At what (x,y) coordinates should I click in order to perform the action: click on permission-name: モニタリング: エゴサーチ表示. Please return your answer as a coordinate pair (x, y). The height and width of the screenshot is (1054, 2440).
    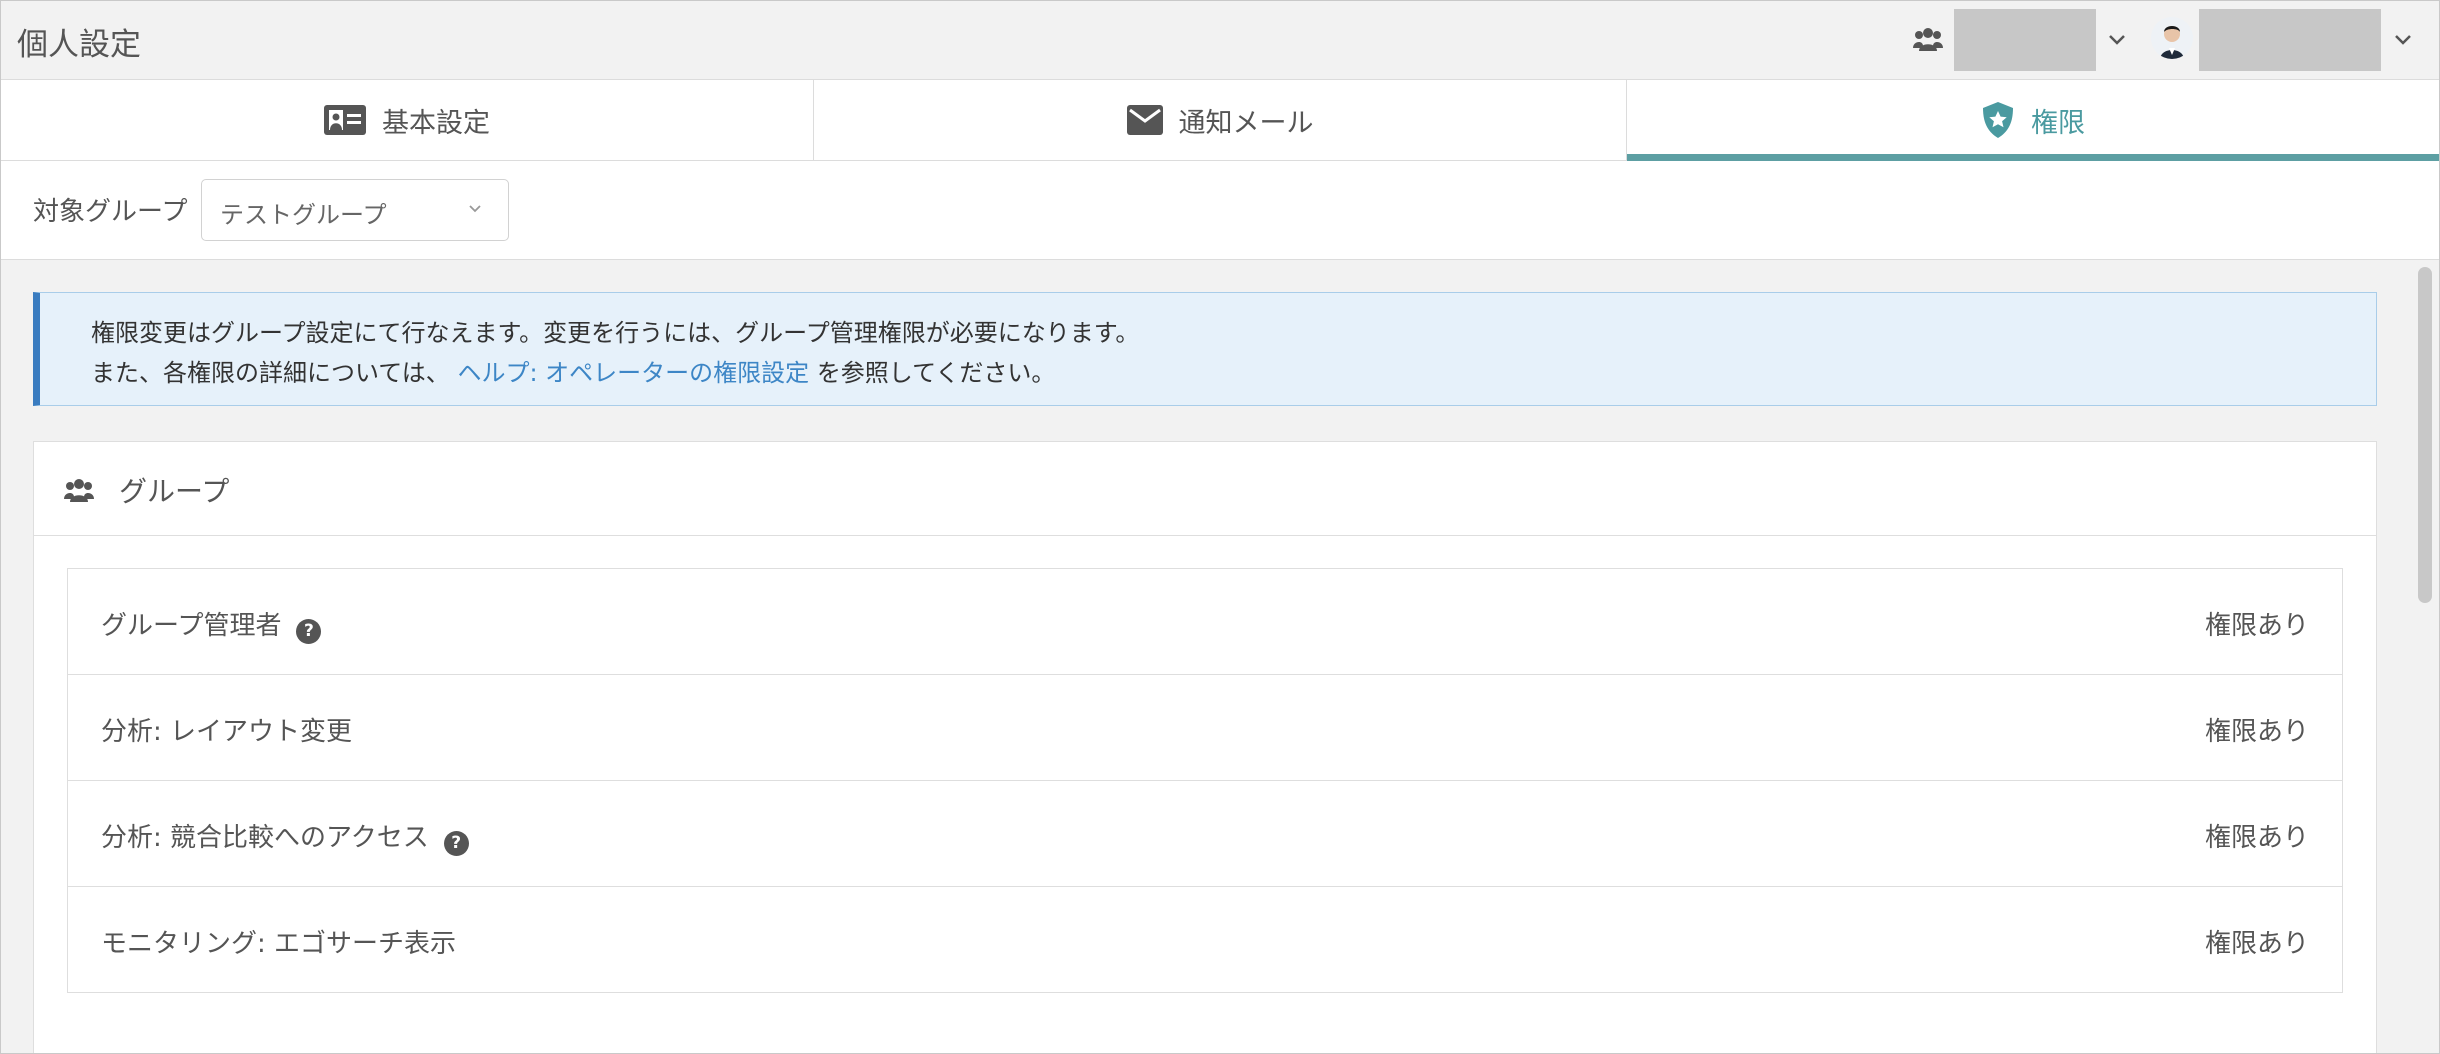
    Looking at the image, I should click on (279, 944).